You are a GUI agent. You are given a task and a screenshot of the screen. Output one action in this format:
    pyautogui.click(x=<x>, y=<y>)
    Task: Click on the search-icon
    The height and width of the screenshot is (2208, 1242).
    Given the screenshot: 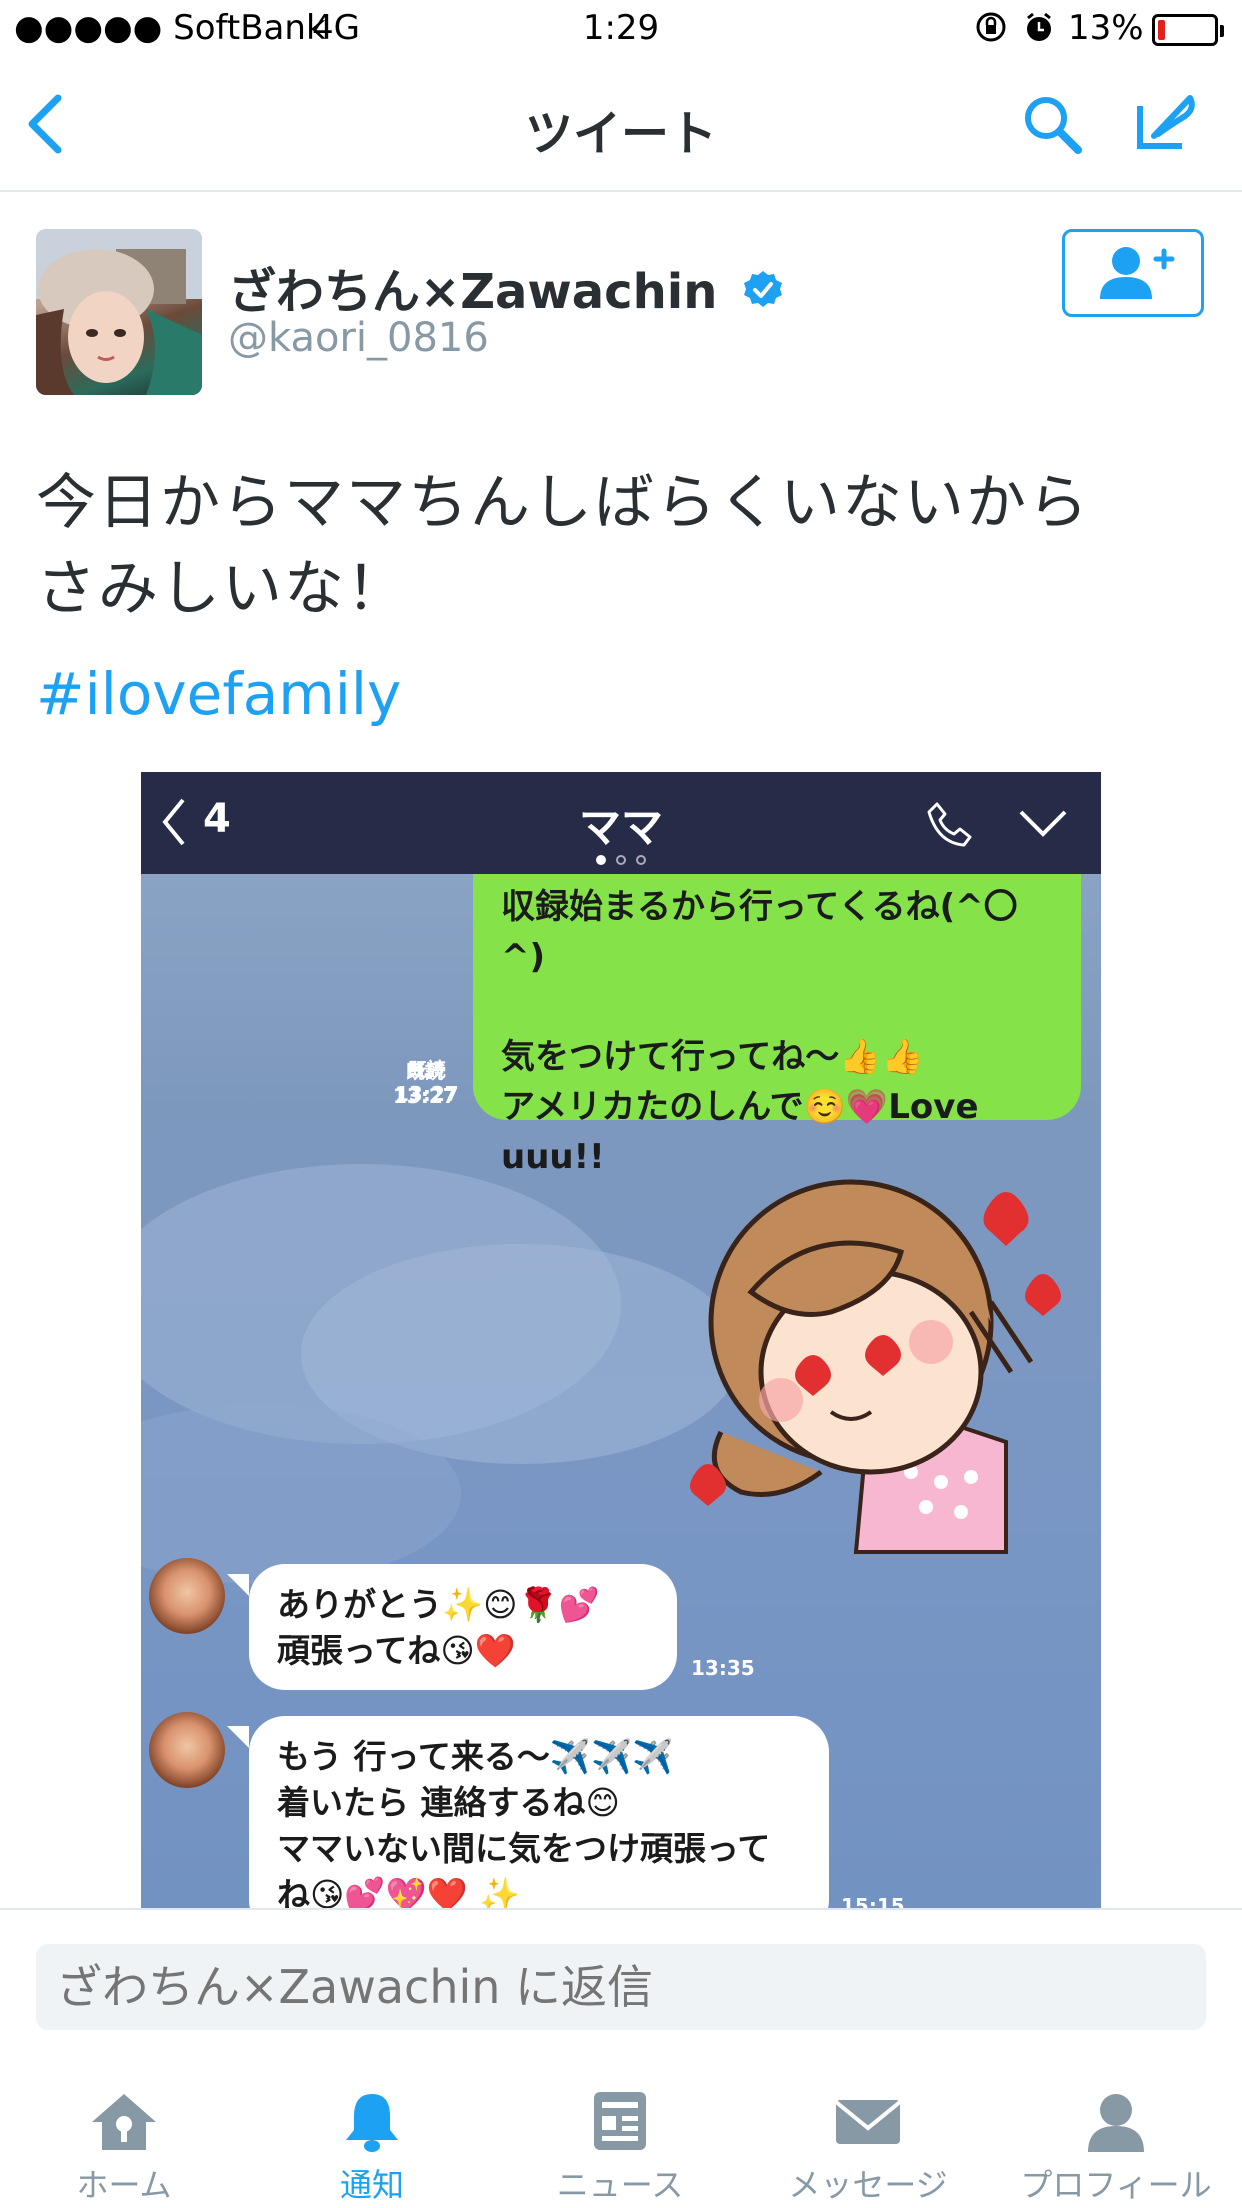 What is the action you would take?
    pyautogui.click(x=1053, y=127)
    